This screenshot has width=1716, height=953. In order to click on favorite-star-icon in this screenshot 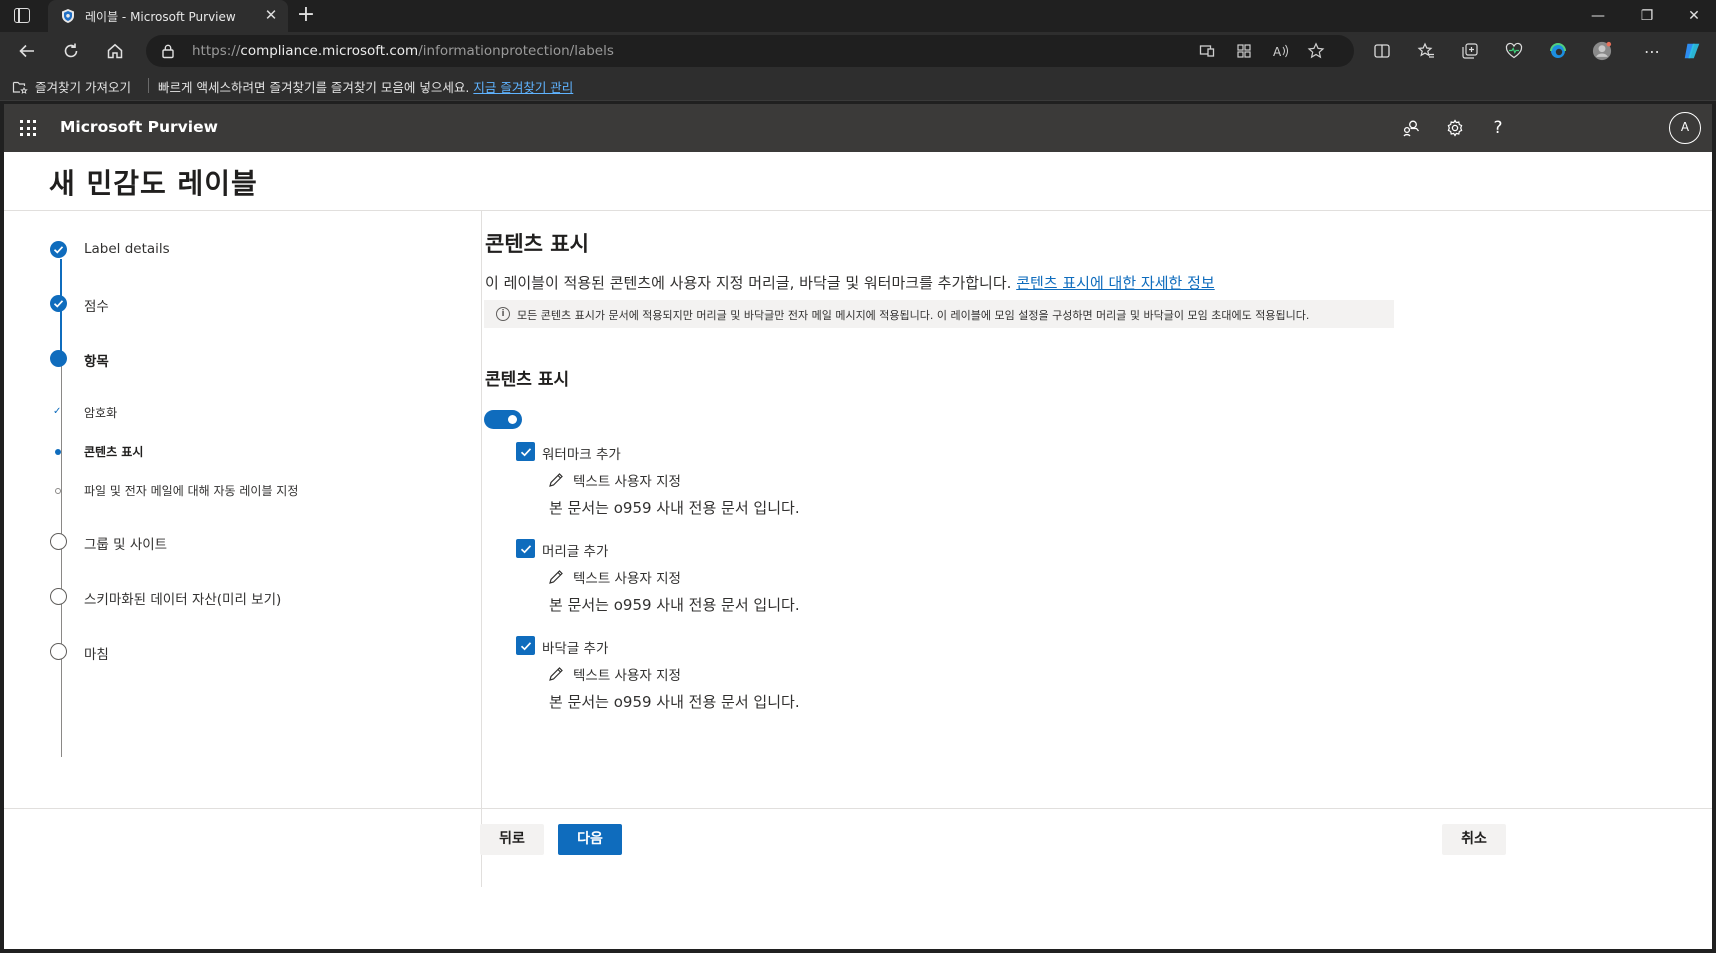, I will do `click(1316, 51)`.